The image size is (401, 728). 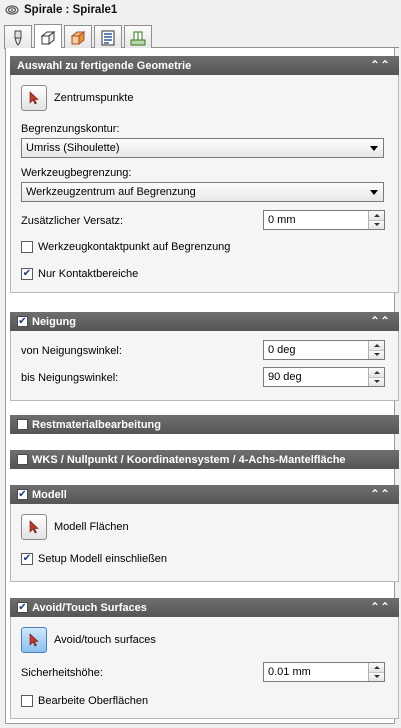 What do you see at coordinates (89, 607) in the screenshot?
I see `section-title: Avoid/Touch Surfaces` at bounding box center [89, 607].